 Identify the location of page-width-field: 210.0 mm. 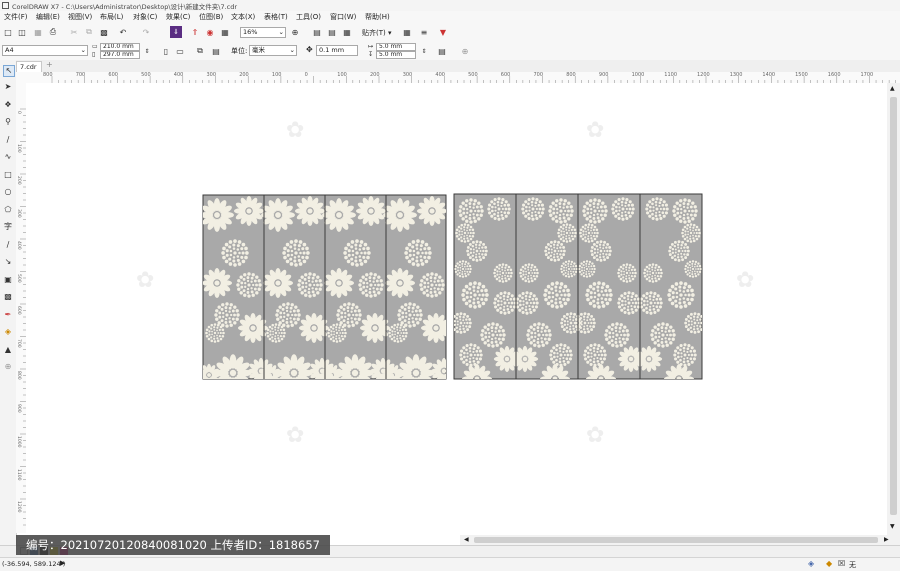
(120, 47).